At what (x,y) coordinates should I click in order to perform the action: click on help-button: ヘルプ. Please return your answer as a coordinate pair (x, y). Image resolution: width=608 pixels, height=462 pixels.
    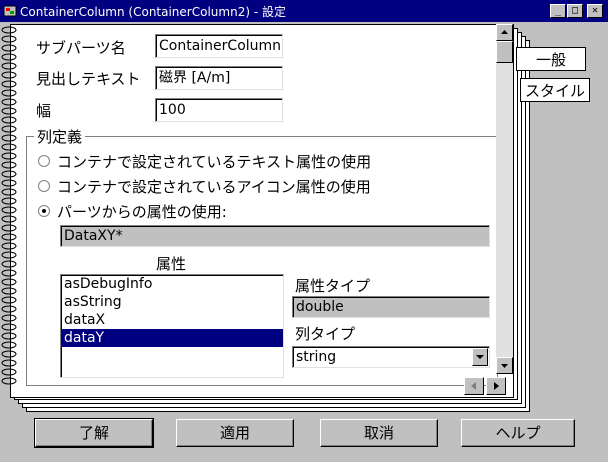
    Looking at the image, I should click on (518, 433).